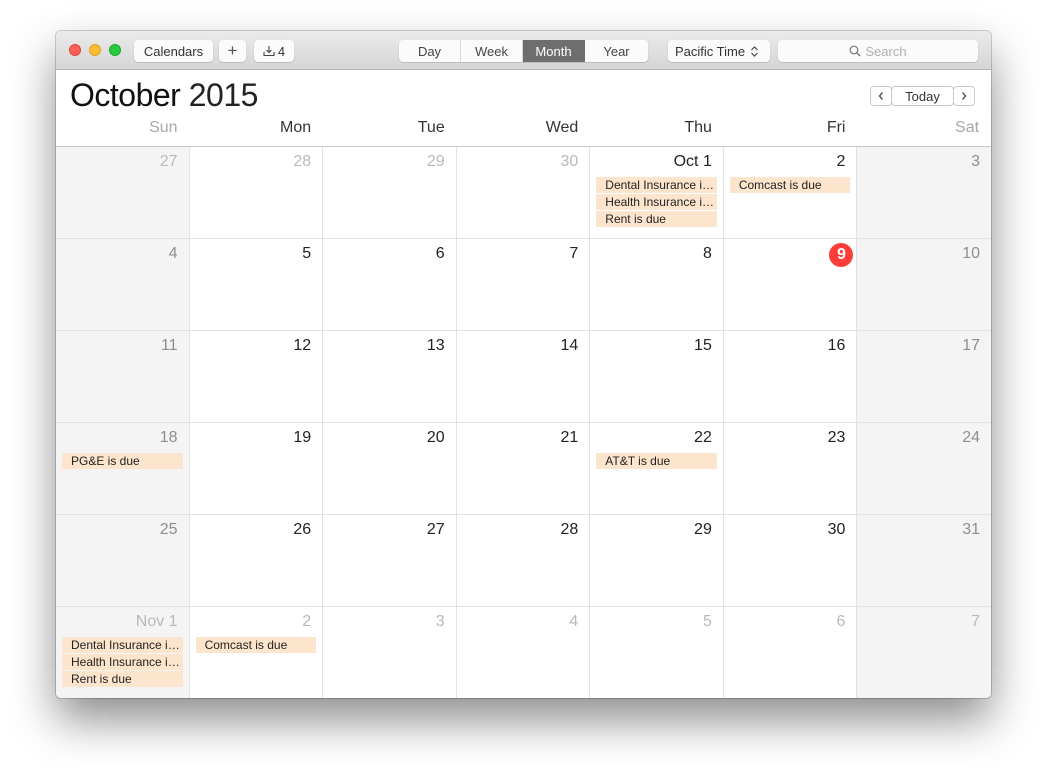 Image resolution: width=1047 pixels, height=779 pixels. I want to click on calendar-event: AT&T is due, so click(656, 461).